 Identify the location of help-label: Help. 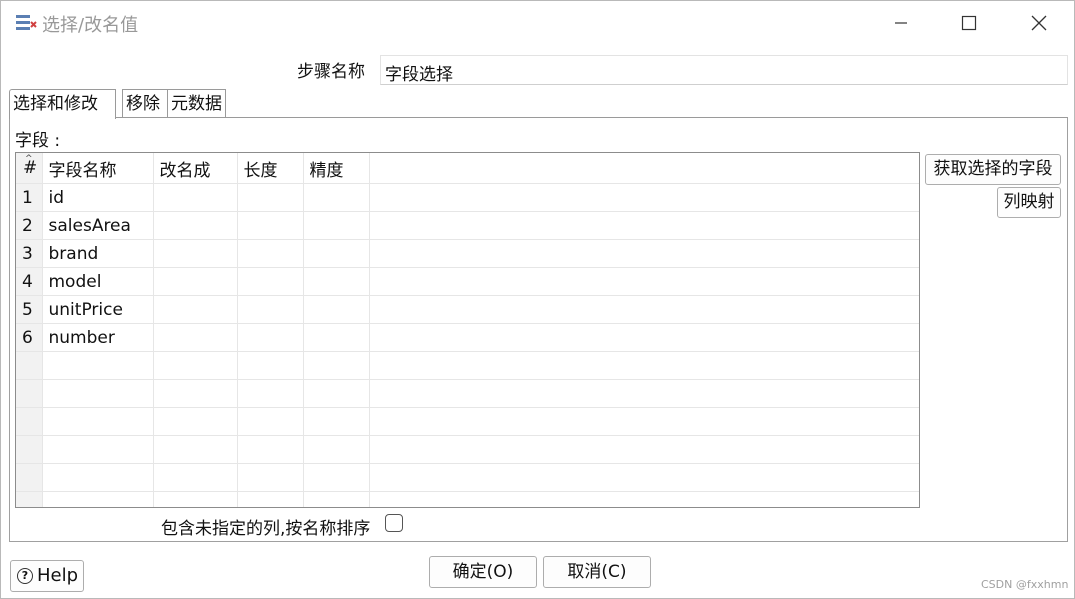
(58, 575).